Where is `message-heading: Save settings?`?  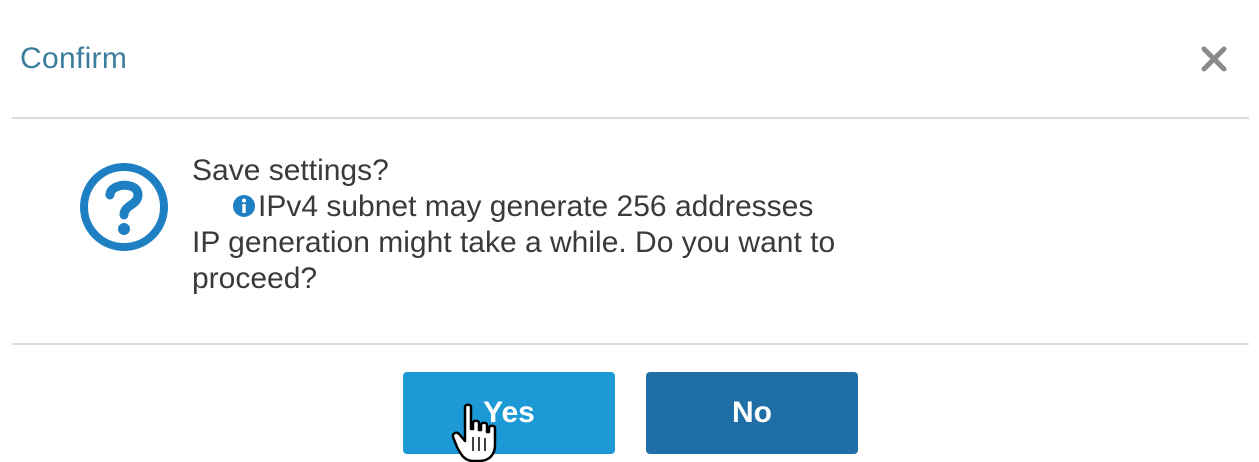
message-heading: Save settings? is located at coordinates (290, 170).